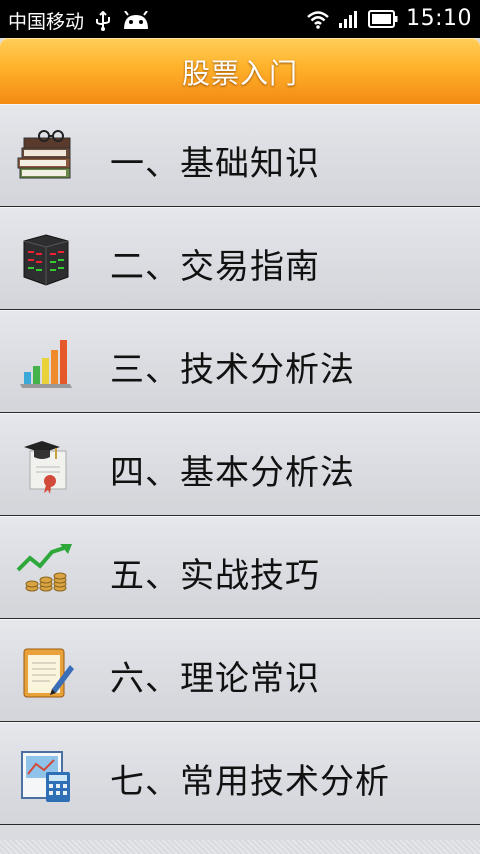  I want to click on menu-item-basic-knowledge: 一、基础知识, so click(240, 155).